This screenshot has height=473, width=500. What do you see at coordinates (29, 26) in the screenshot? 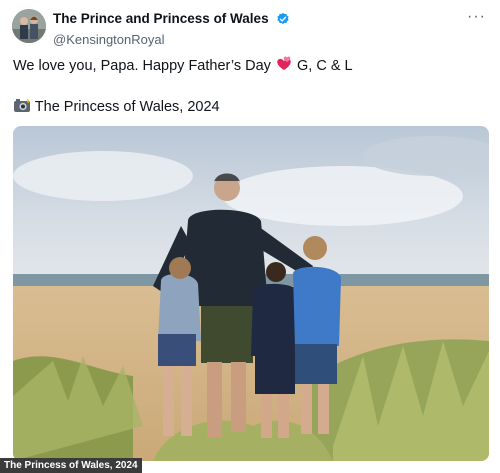
I see `avatar` at bounding box center [29, 26].